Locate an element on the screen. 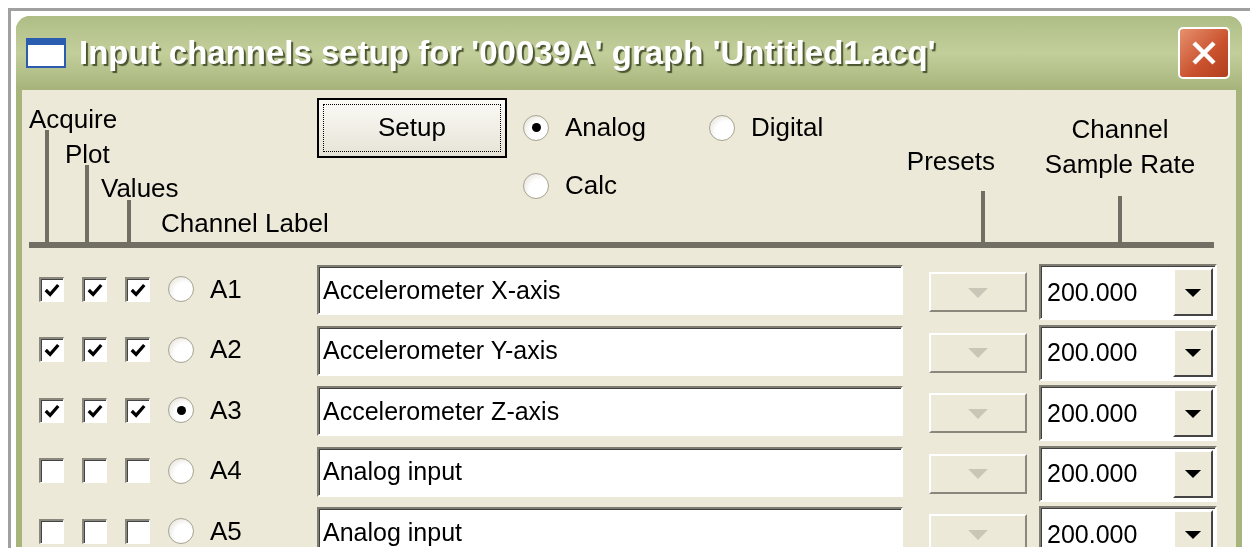  radio-label: Digital is located at coordinates (787, 127).